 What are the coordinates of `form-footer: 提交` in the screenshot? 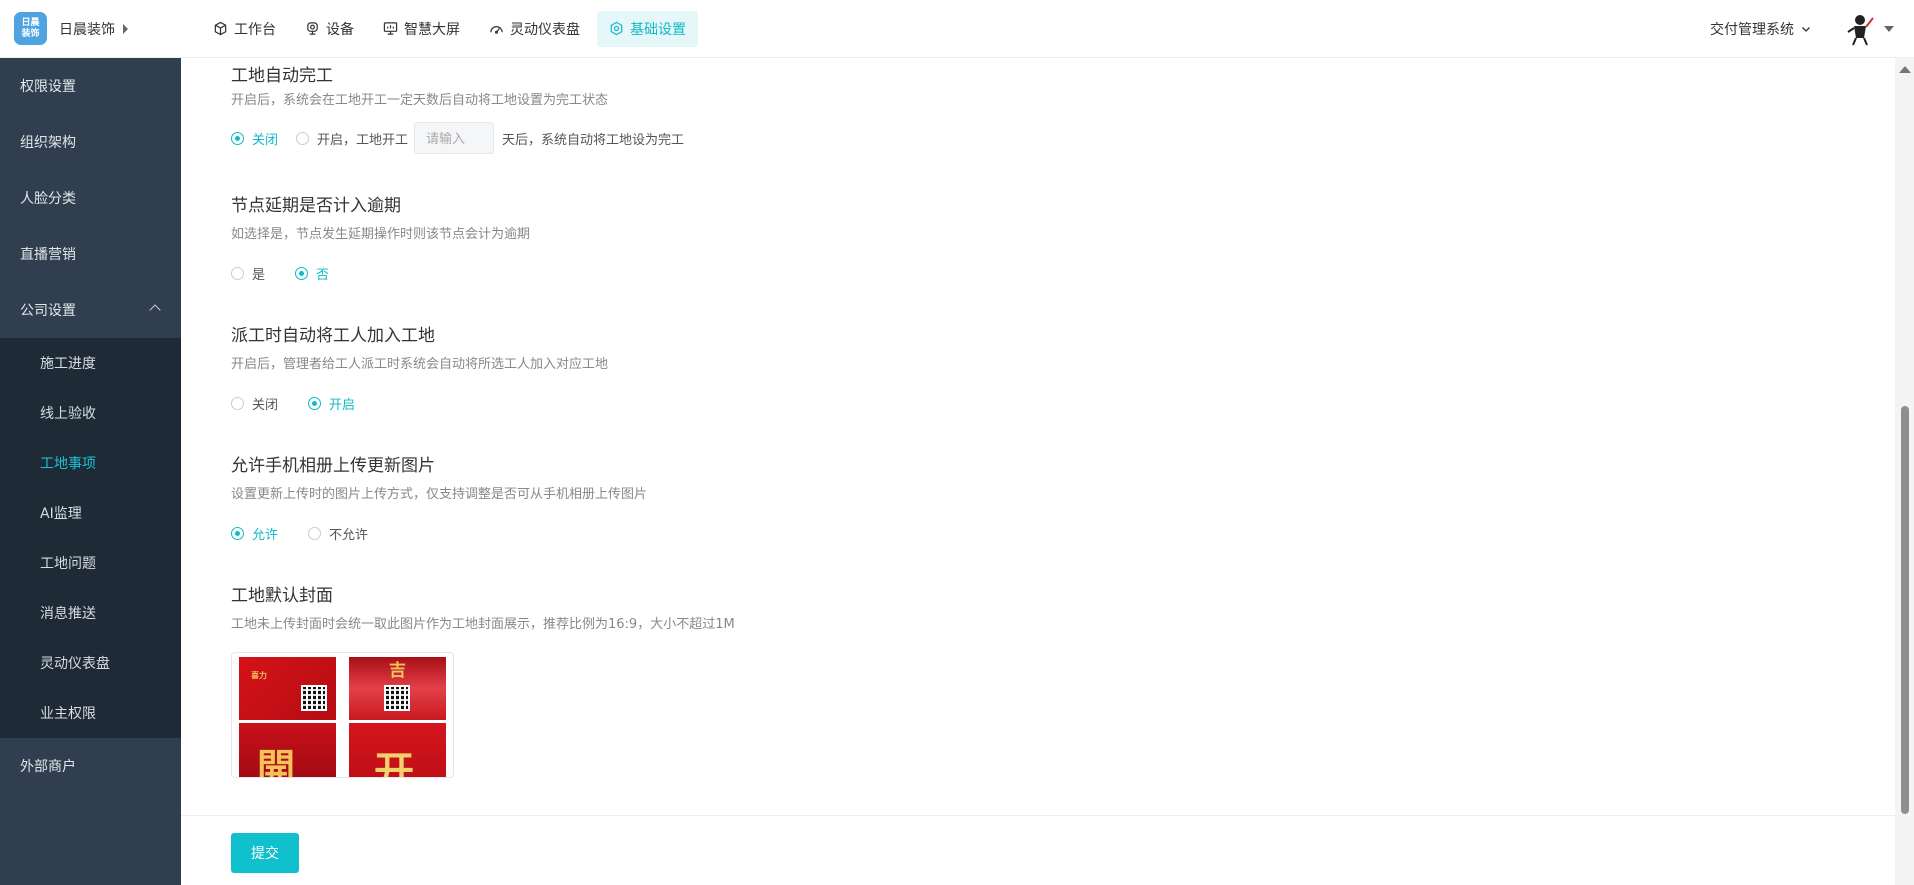 It's located at (1038, 850).